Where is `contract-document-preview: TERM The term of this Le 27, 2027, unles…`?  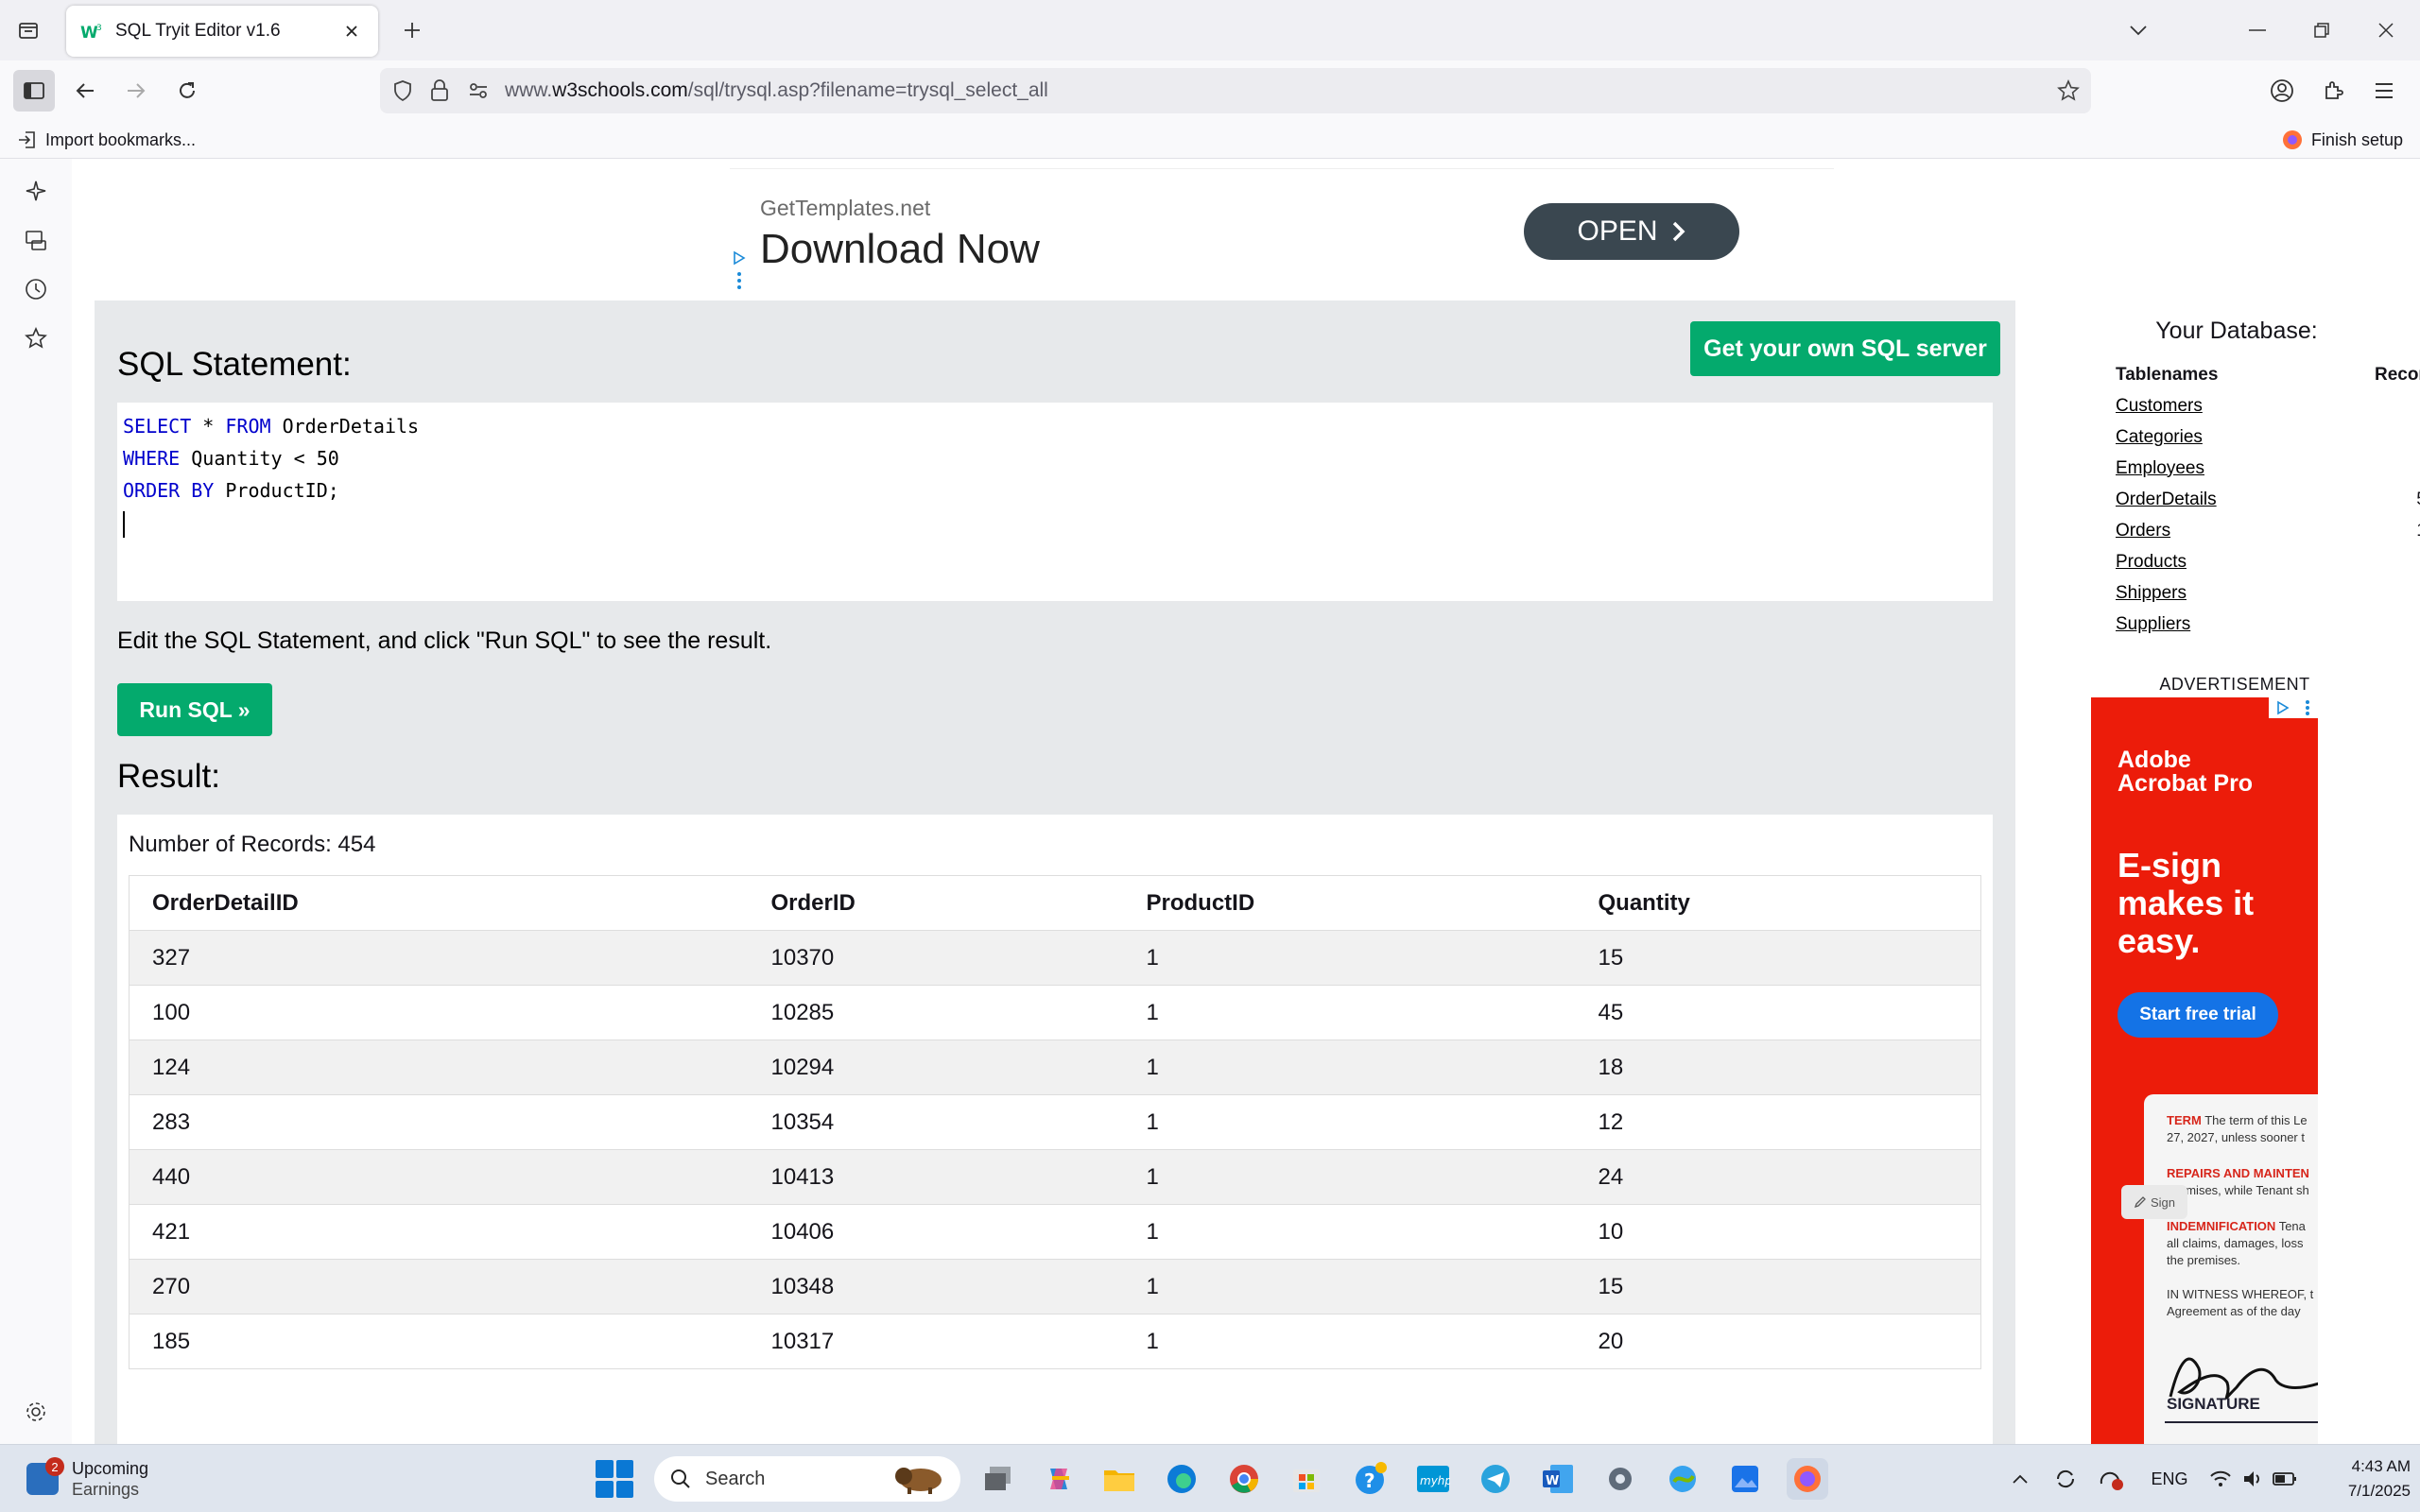
contract-document-preview: TERM The term of this Le 27, 2027, unles… is located at coordinates (2231, 1269).